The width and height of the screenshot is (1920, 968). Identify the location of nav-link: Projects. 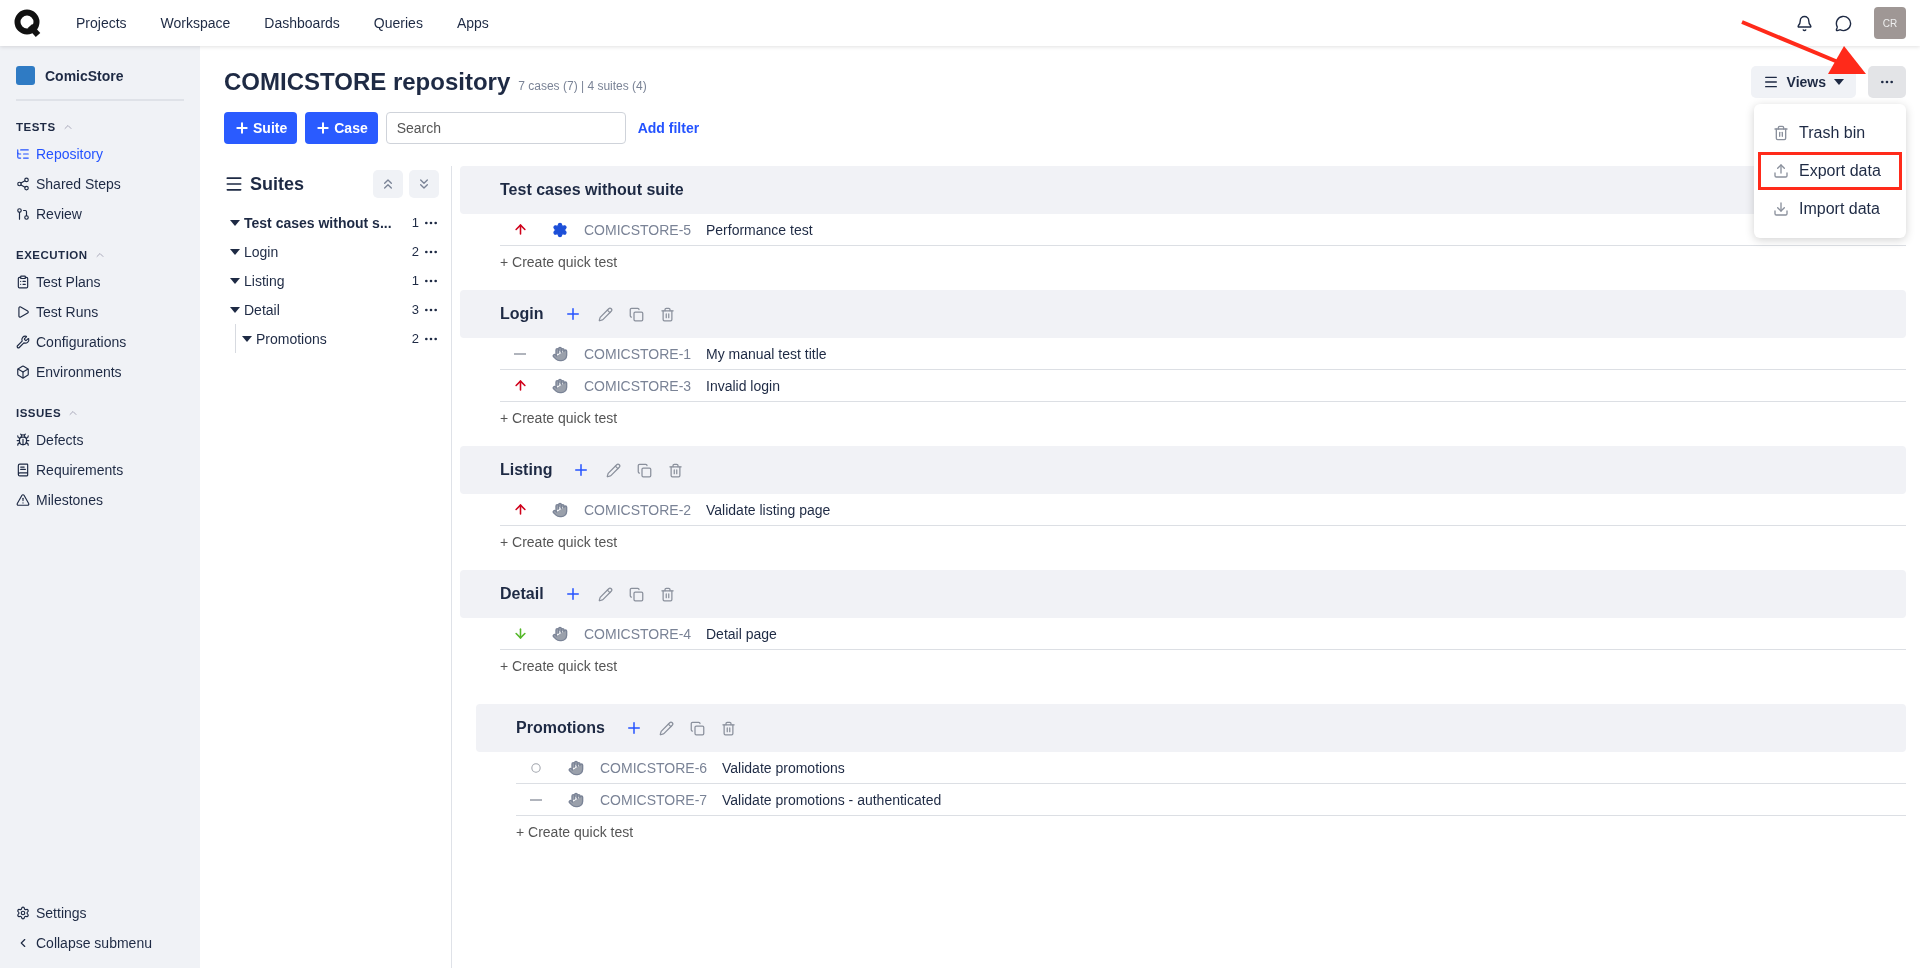
(101, 23).